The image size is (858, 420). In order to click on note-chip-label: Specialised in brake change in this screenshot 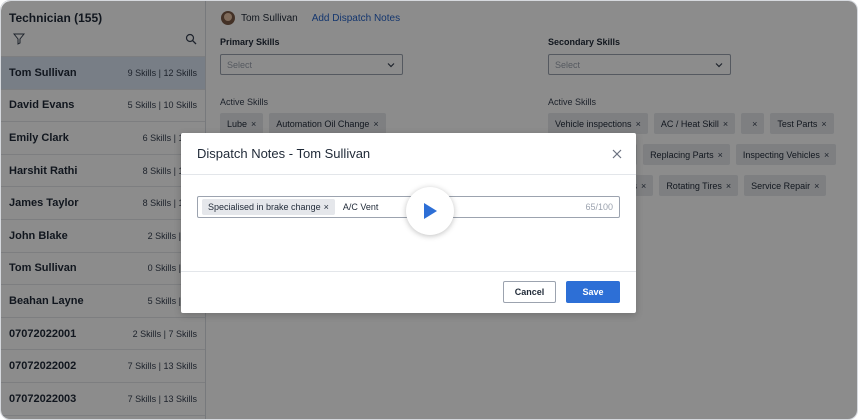, I will do `click(264, 207)`.